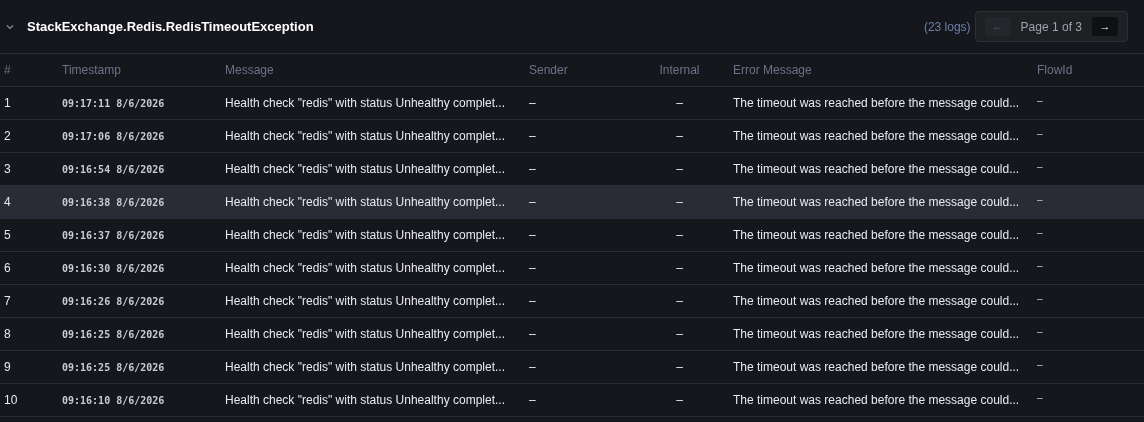 This screenshot has height=422, width=1144. What do you see at coordinates (7, 136) in the screenshot?
I see `row-number: 2` at bounding box center [7, 136].